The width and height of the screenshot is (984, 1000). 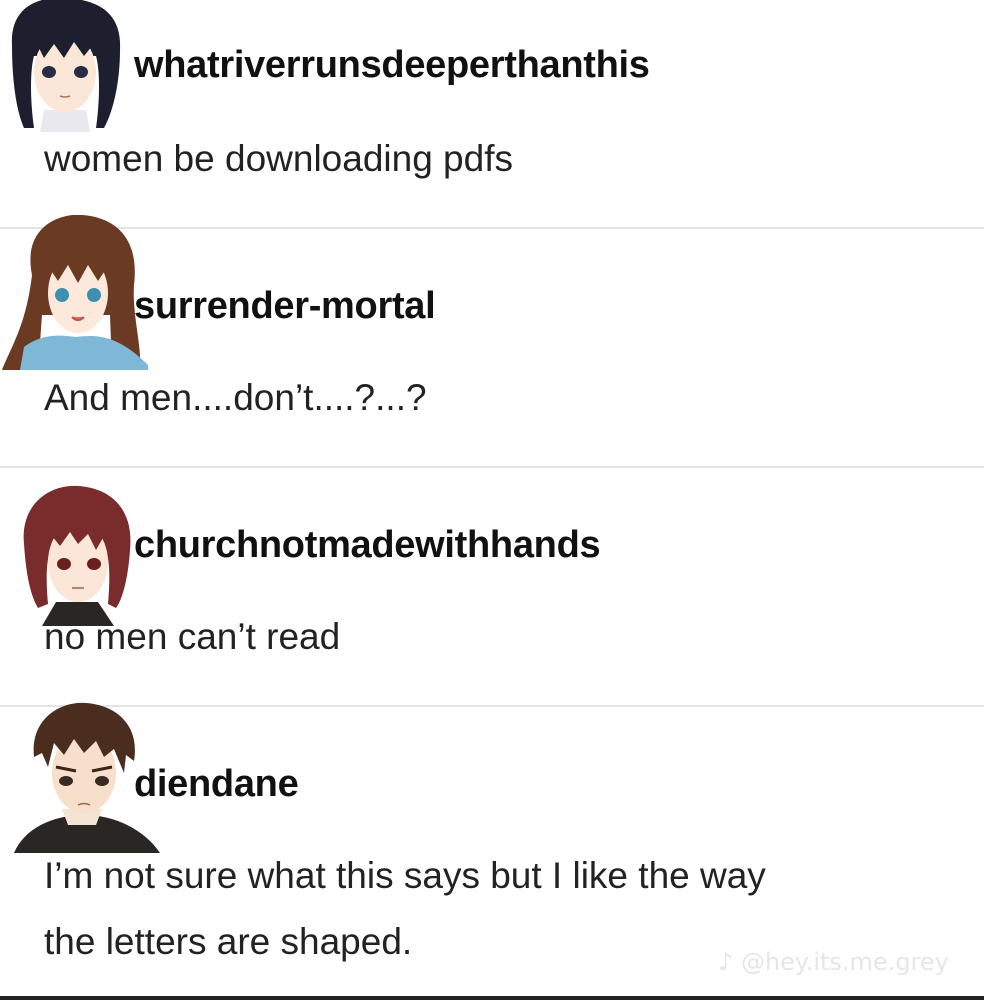 What do you see at coordinates (77, 555) in the screenshot?
I see `red-haired-girl-avatar` at bounding box center [77, 555].